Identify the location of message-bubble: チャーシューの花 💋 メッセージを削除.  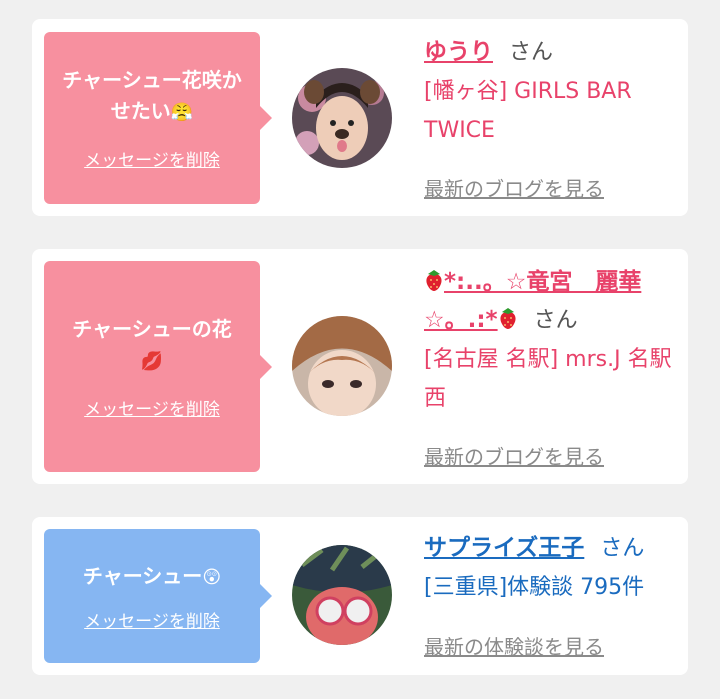
(158, 366).